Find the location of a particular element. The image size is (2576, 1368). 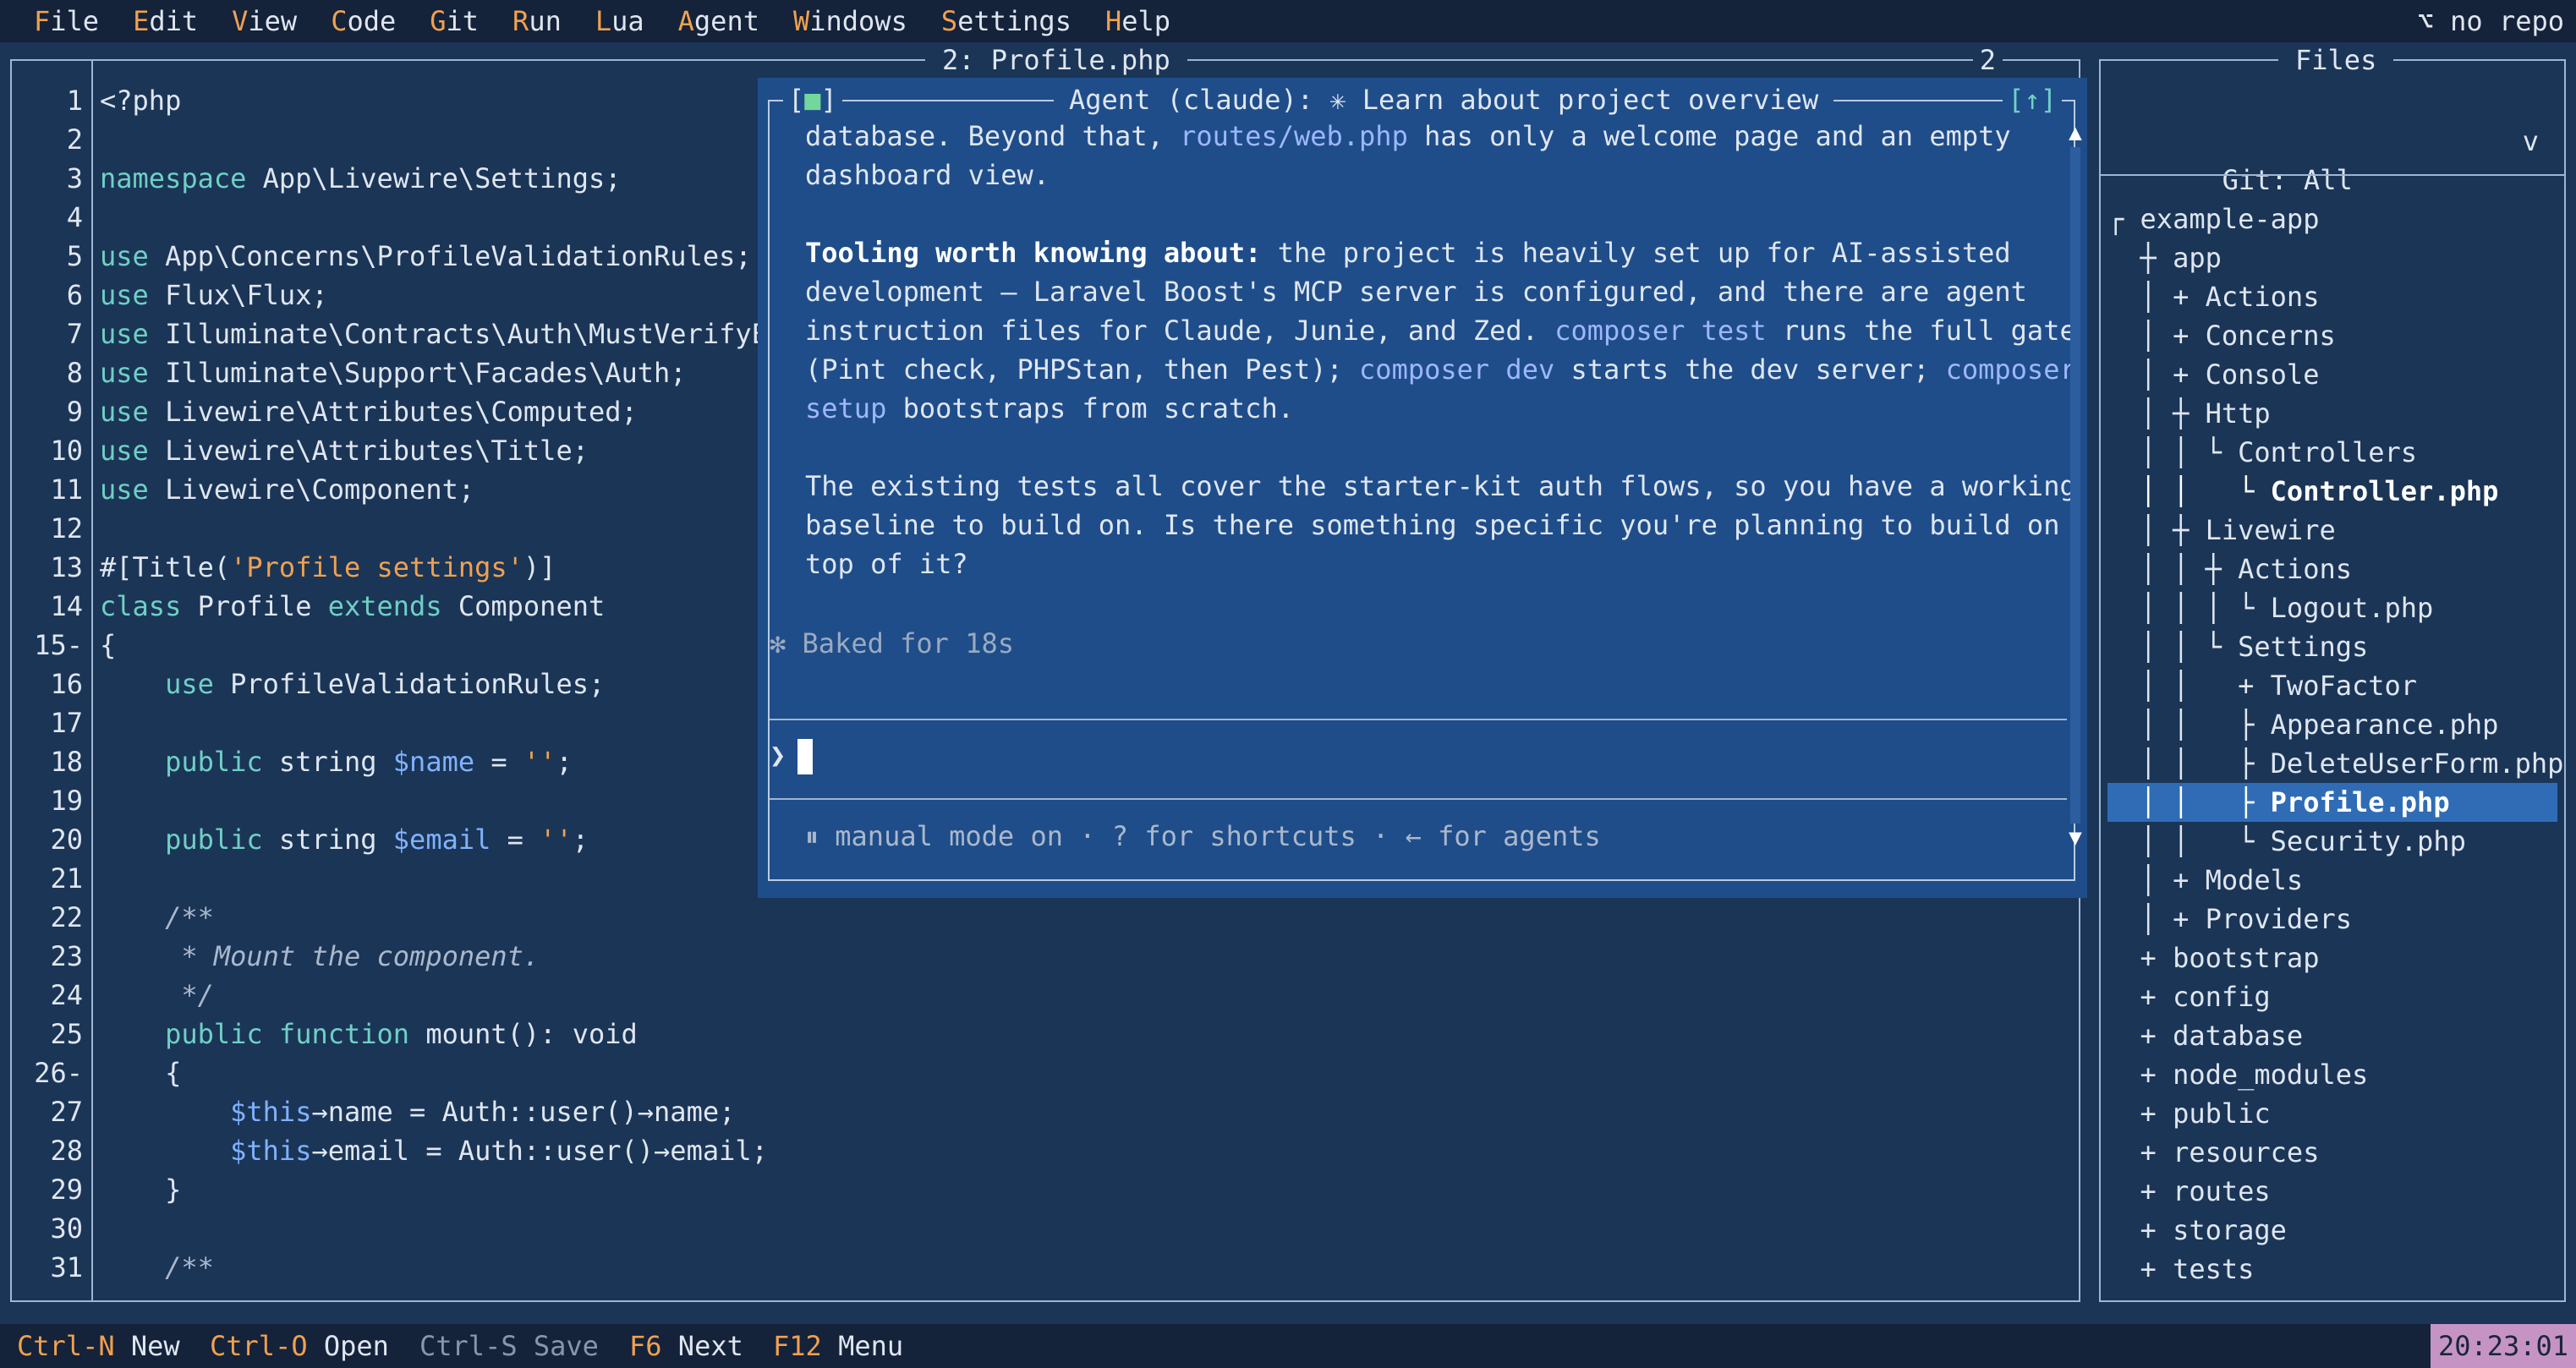

line-number: 17 is located at coordinates (66, 723).